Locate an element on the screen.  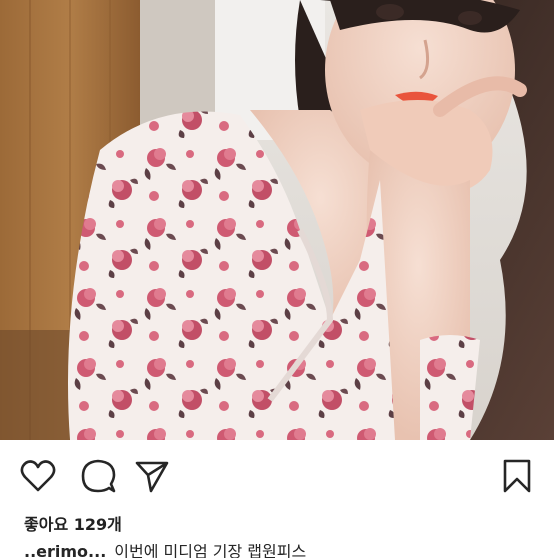
save-button is located at coordinates (517, 476).